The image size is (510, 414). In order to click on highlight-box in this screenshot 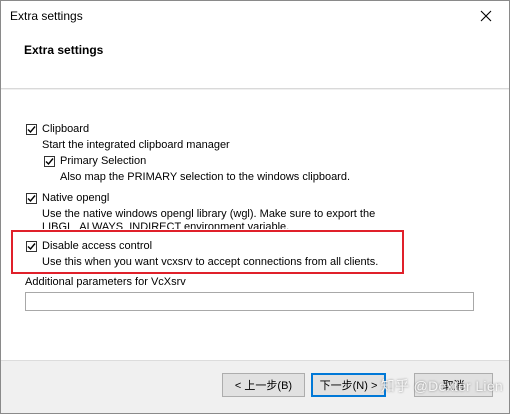, I will do `click(207, 252)`.